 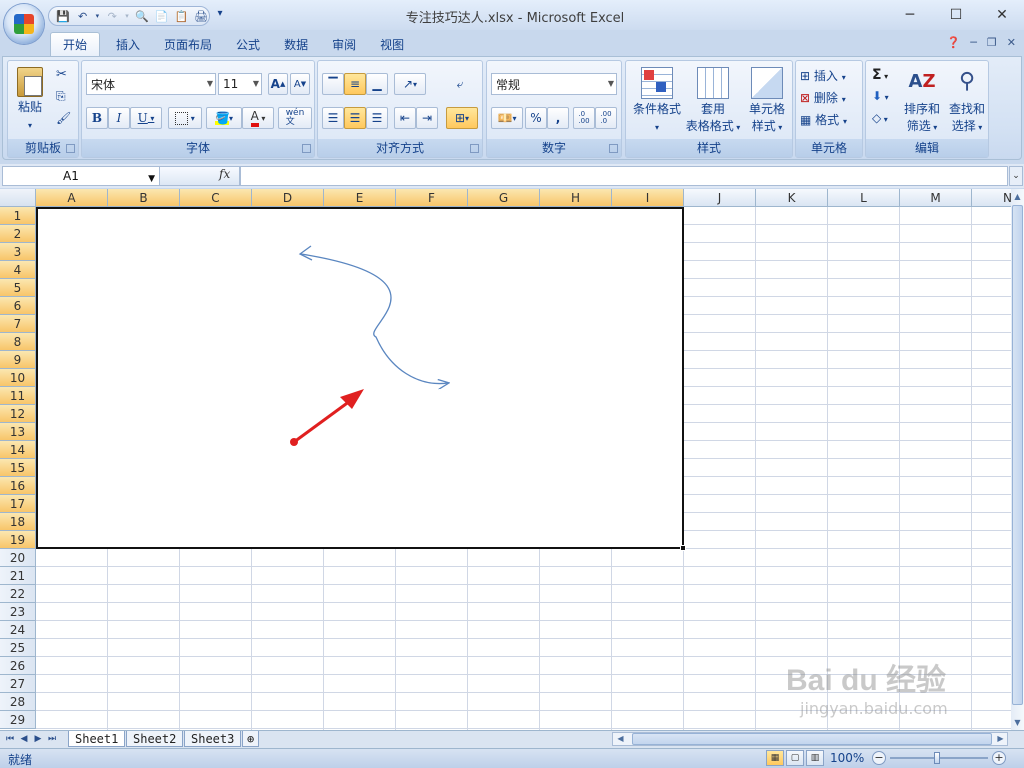 What do you see at coordinates (657, 100) in the screenshot?
I see `conditional-formatting-button: 条件格式 ▾` at bounding box center [657, 100].